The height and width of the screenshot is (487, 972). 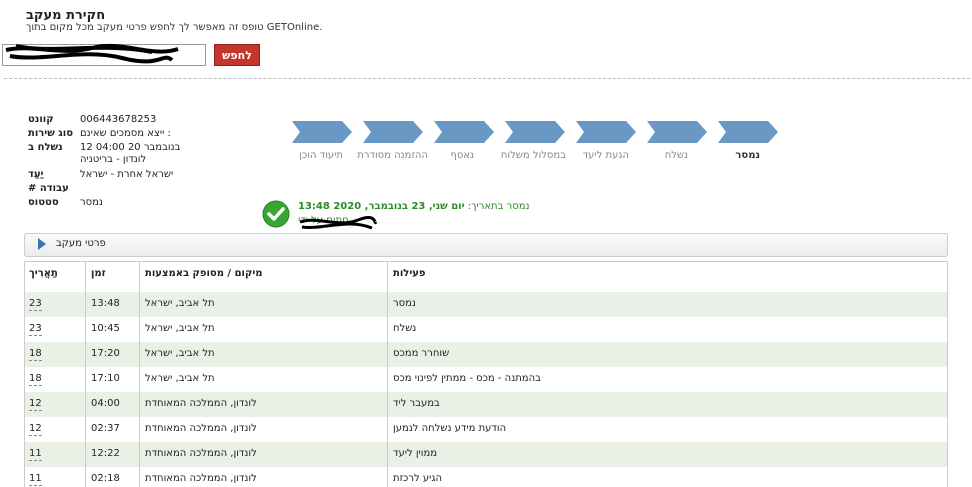 I want to click on cell-activity: שוחרר ממכס, so click(x=421, y=353).